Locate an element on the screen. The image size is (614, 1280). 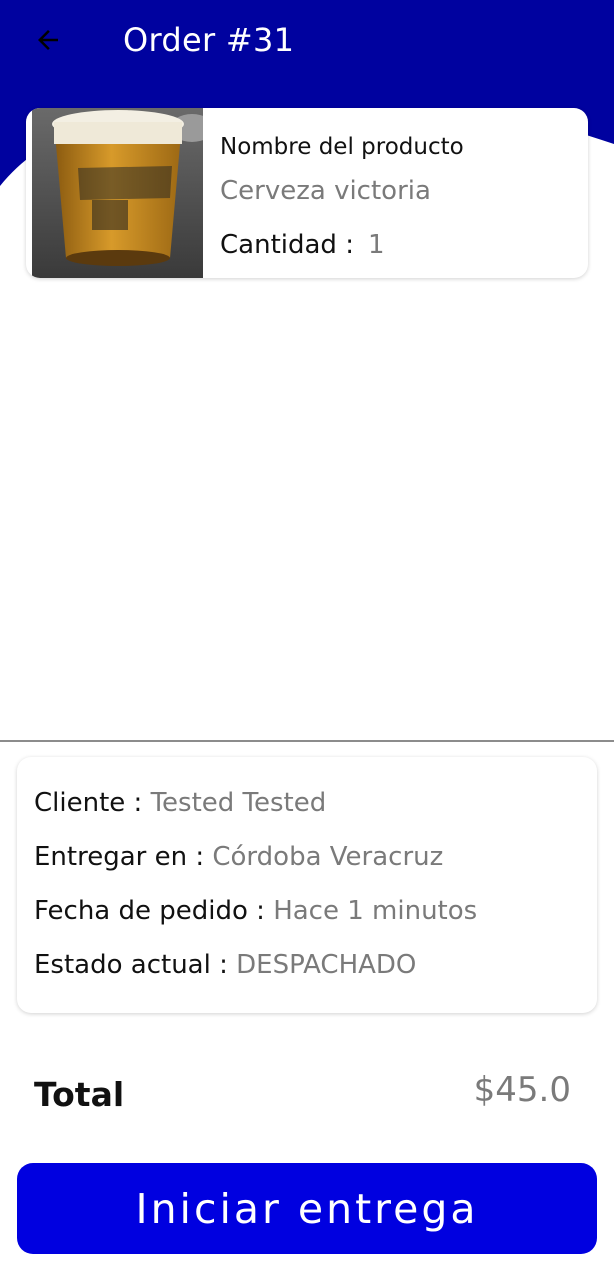
client-row: Cliente : Tested Tested is located at coordinates (180, 803).